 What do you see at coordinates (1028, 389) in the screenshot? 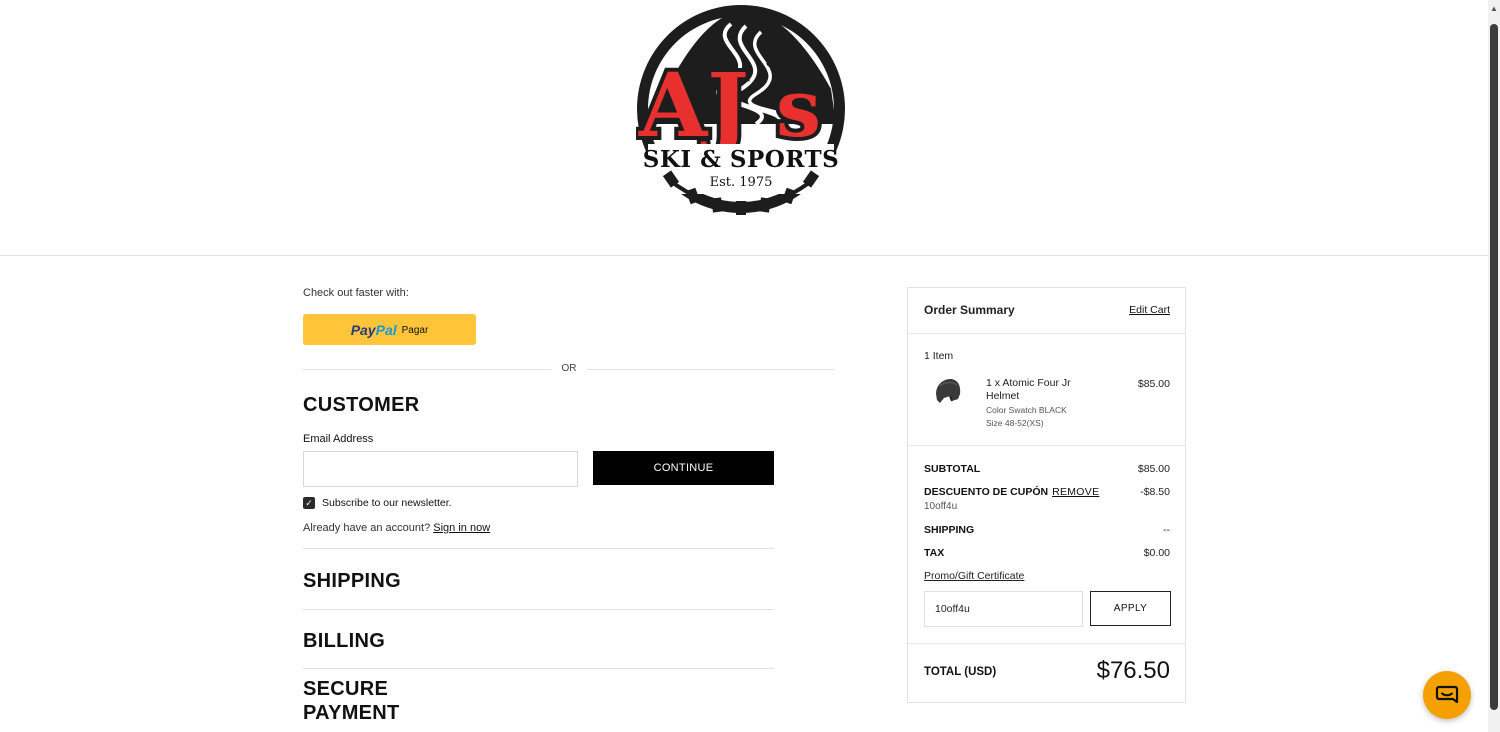
I see `item-name: 1 x Atomic Four Jr Helmet` at bounding box center [1028, 389].